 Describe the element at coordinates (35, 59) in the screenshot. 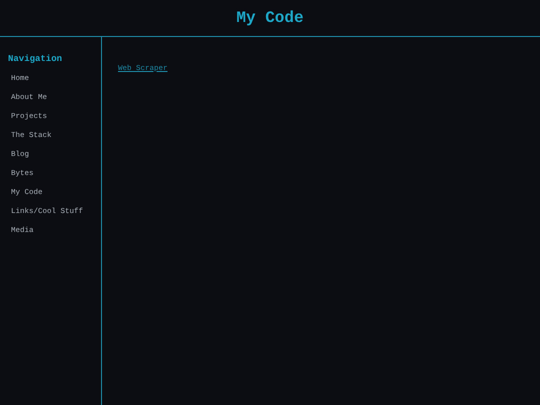

I see `navigation-heading: Navigation` at that location.